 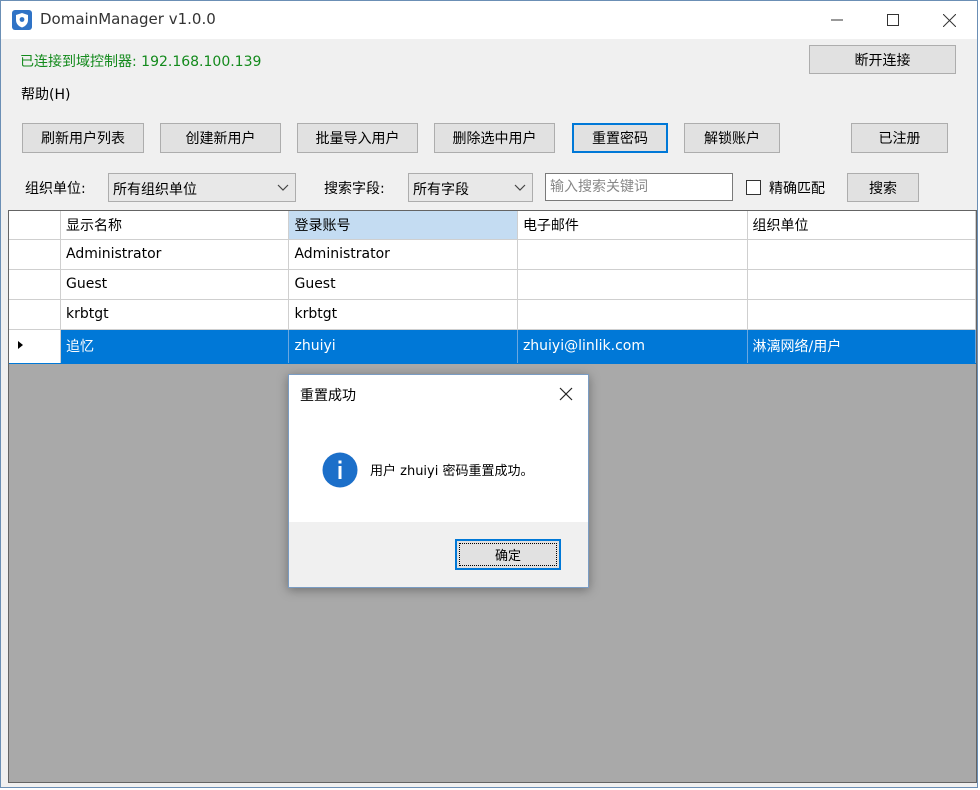 What do you see at coordinates (403, 314) in the screenshot?
I see `cell-login: krbtgt` at bounding box center [403, 314].